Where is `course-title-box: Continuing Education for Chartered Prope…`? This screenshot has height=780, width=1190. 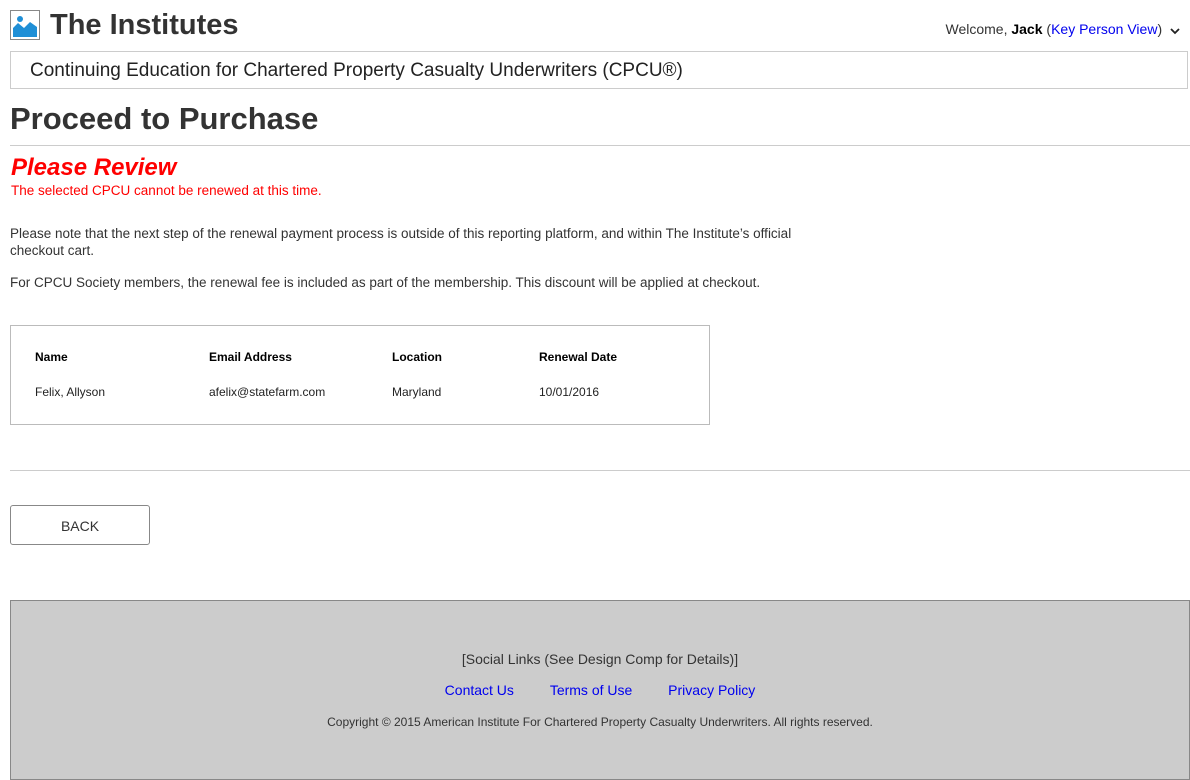 course-title-box: Continuing Education for Chartered Prope… is located at coordinates (599, 70).